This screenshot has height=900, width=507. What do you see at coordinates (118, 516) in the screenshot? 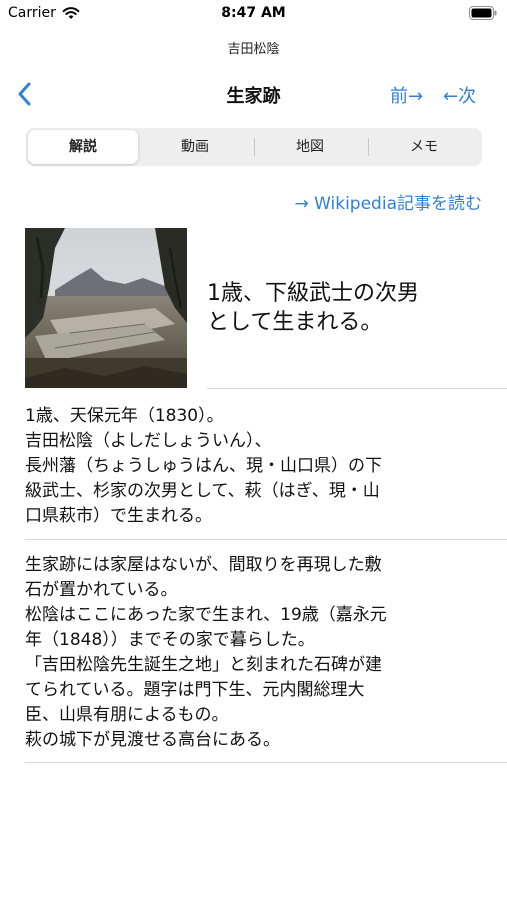
I see `intro-line: 口県萩市）で生まれる。` at bounding box center [118, 516].